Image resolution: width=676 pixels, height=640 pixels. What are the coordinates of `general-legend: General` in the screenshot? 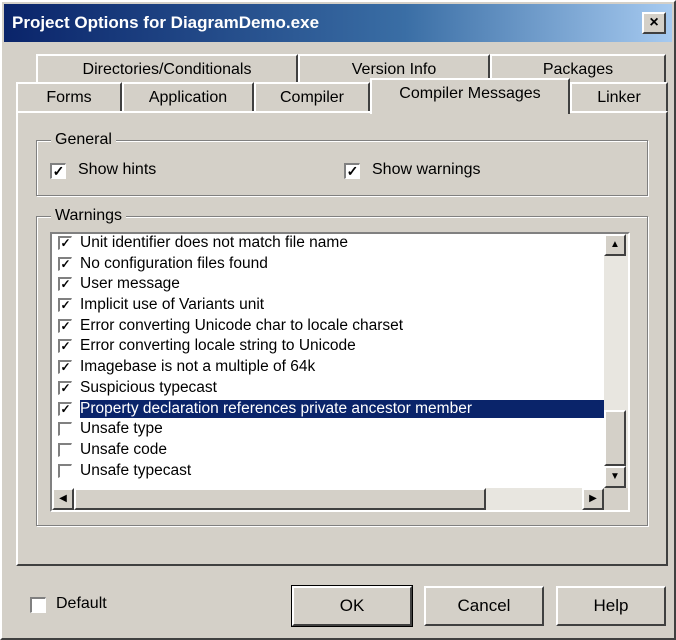 It's located at (83, 140).